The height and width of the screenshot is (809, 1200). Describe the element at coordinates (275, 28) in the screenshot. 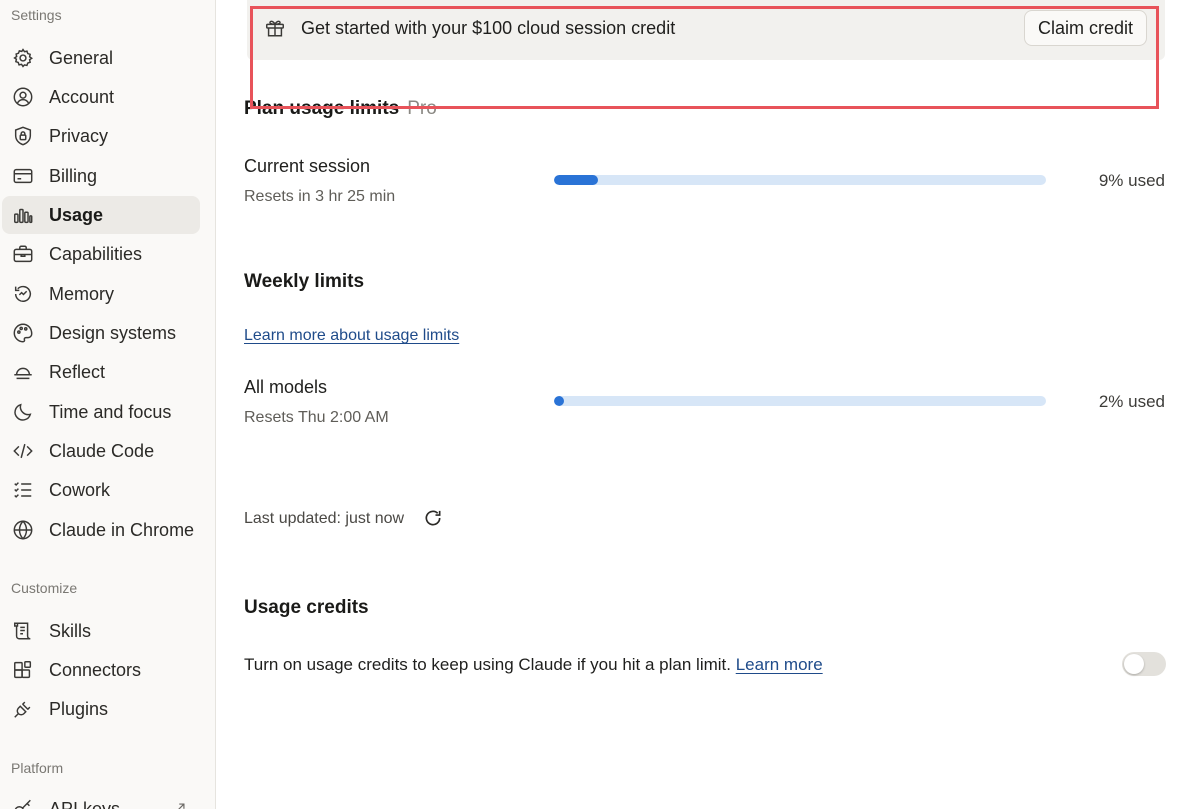

I see `gift-icon` at that location.